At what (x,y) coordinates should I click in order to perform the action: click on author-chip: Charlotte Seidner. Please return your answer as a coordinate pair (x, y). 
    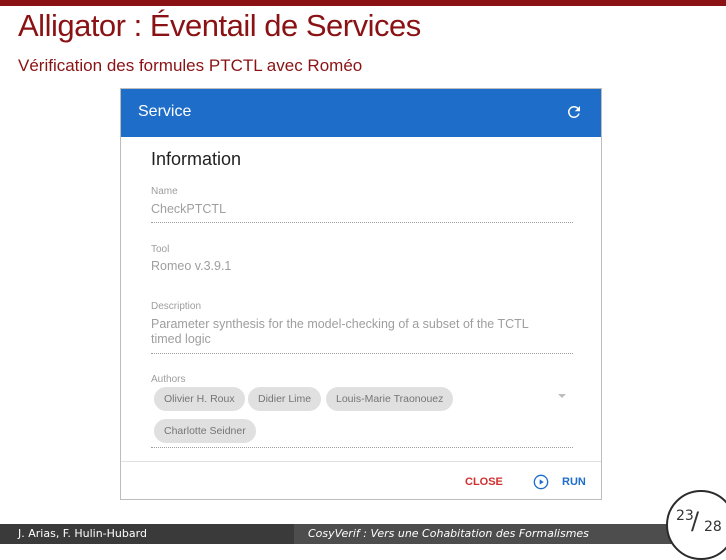
    Looking at the image, I should click on (205, 431).